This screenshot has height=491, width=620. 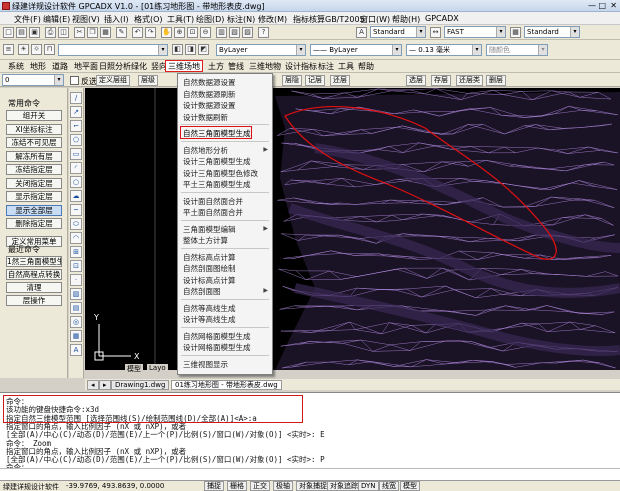 What do you see at coordinates (217, 161) in the screenshot?
I see `dropdown-item-6: 设计三角面模型生成` at bounding box center [217, 161].